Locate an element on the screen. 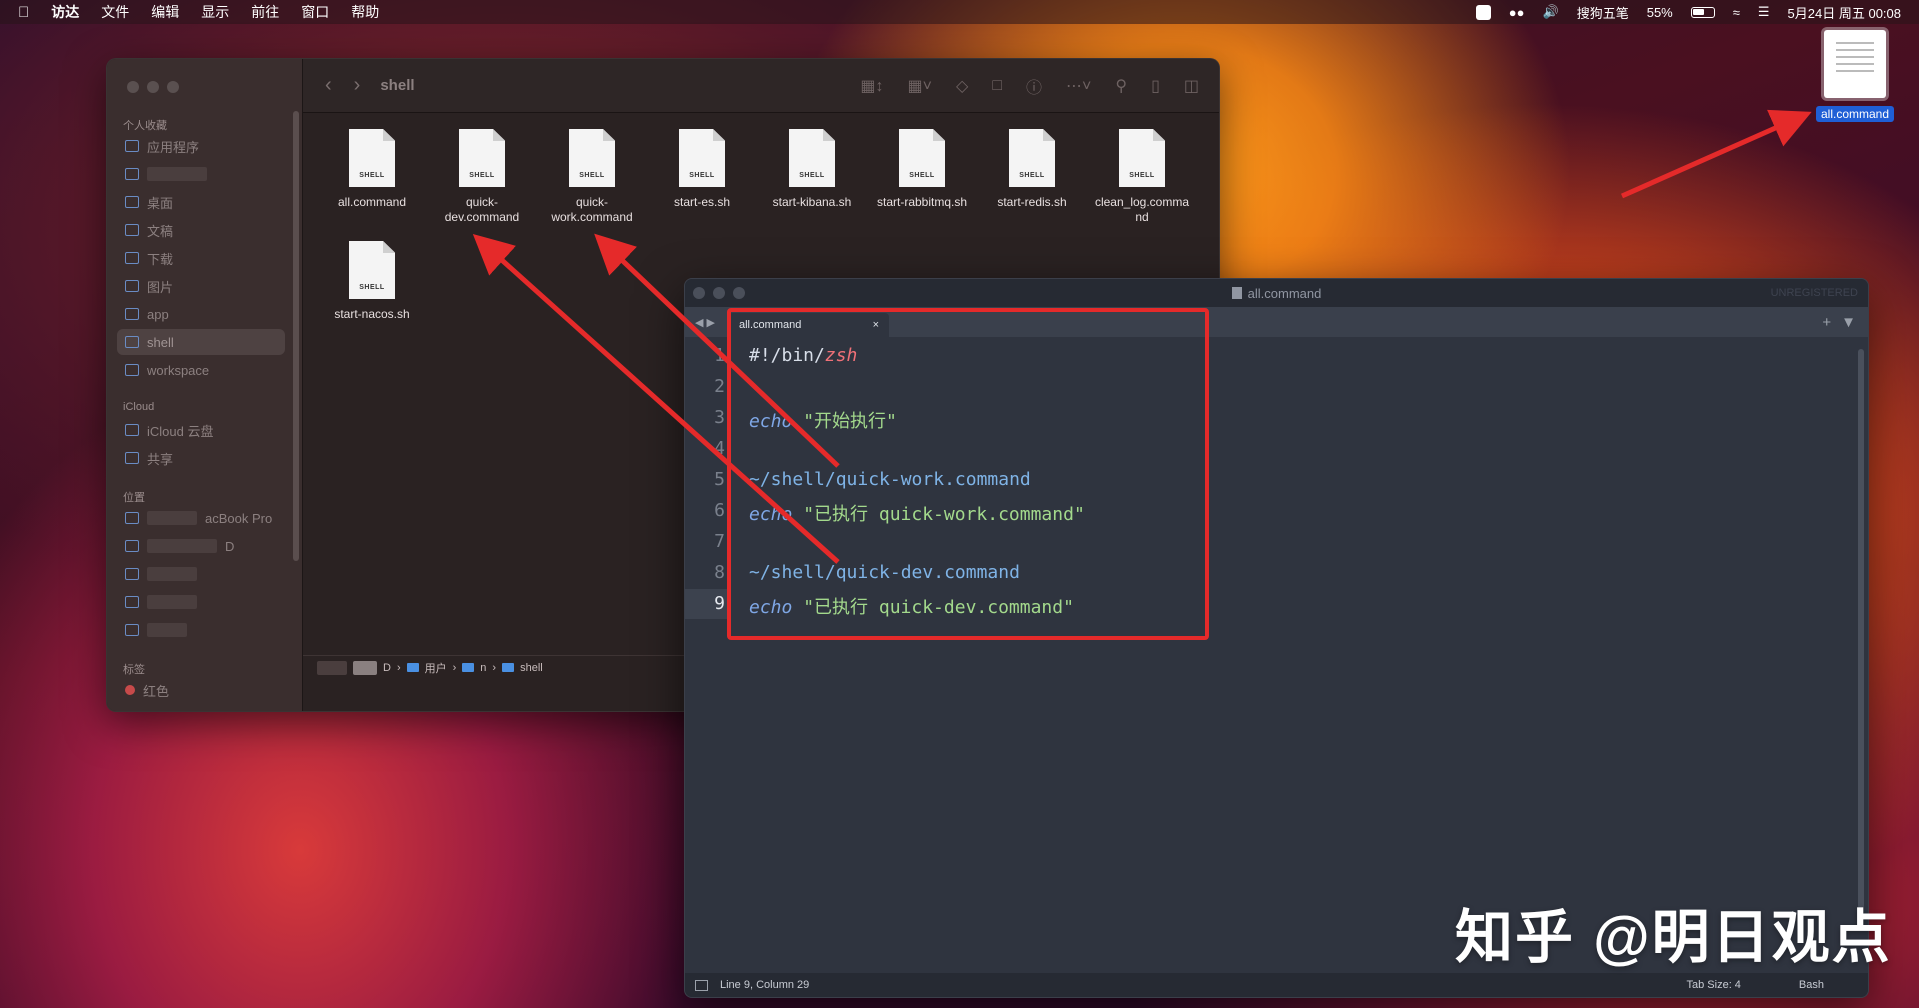  tag-icon: ◇ is located at coordinates (962, 86).